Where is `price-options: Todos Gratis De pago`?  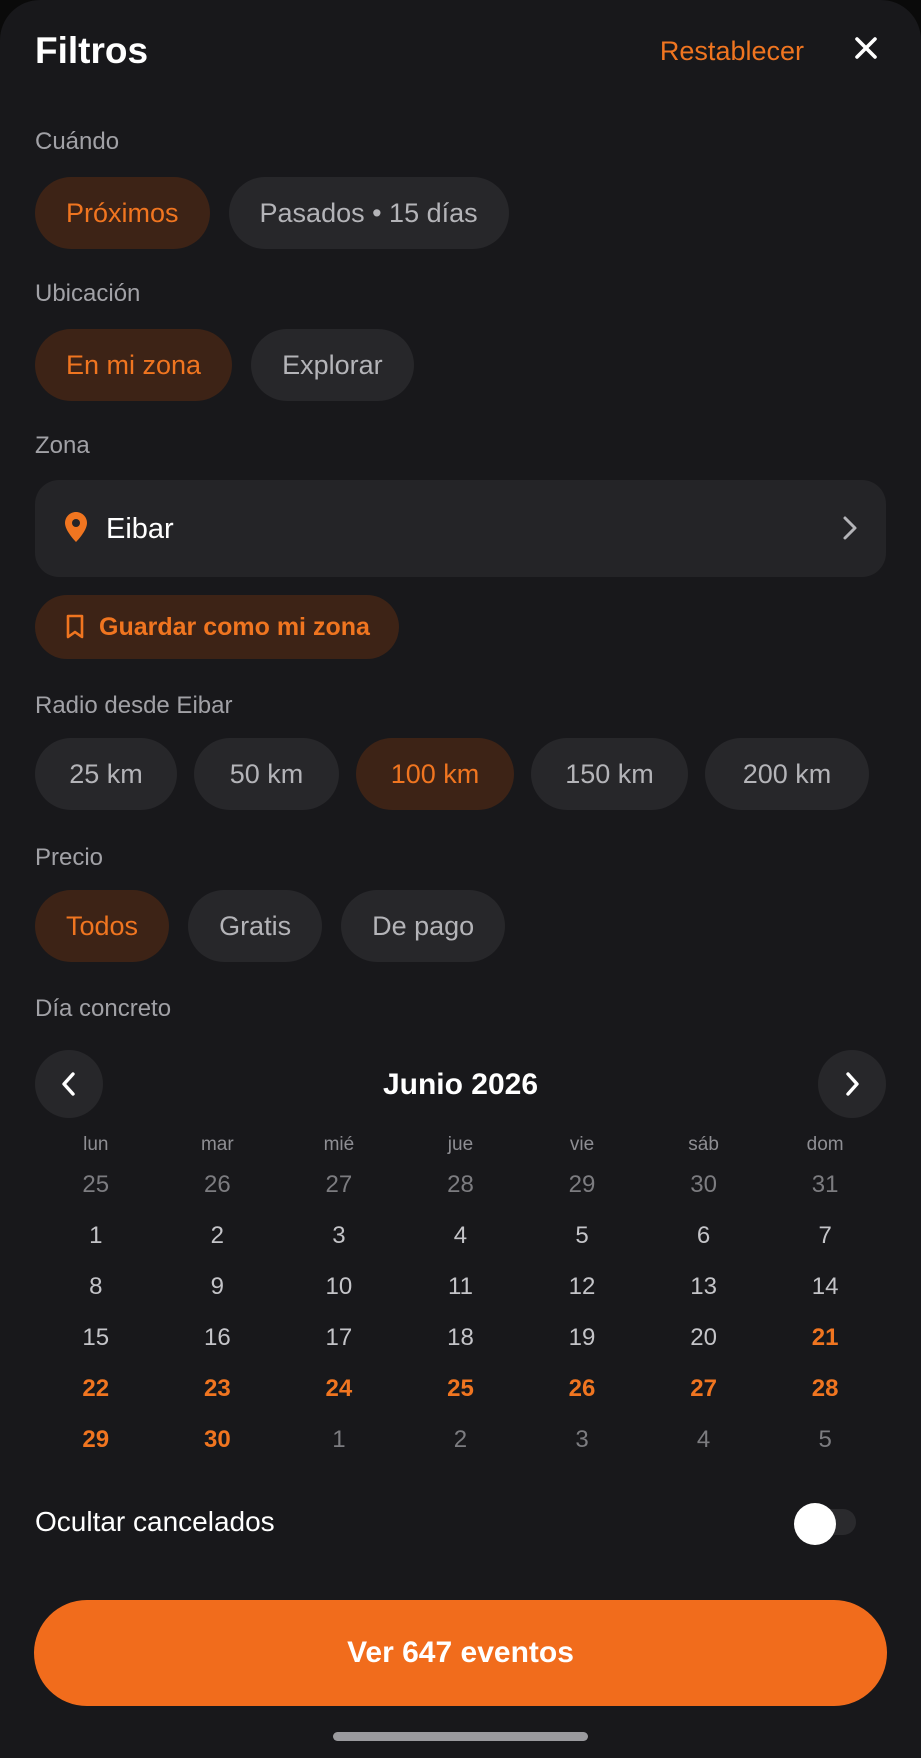 price-options: Todos Gratis De pago is located at coordinates (270, 926).